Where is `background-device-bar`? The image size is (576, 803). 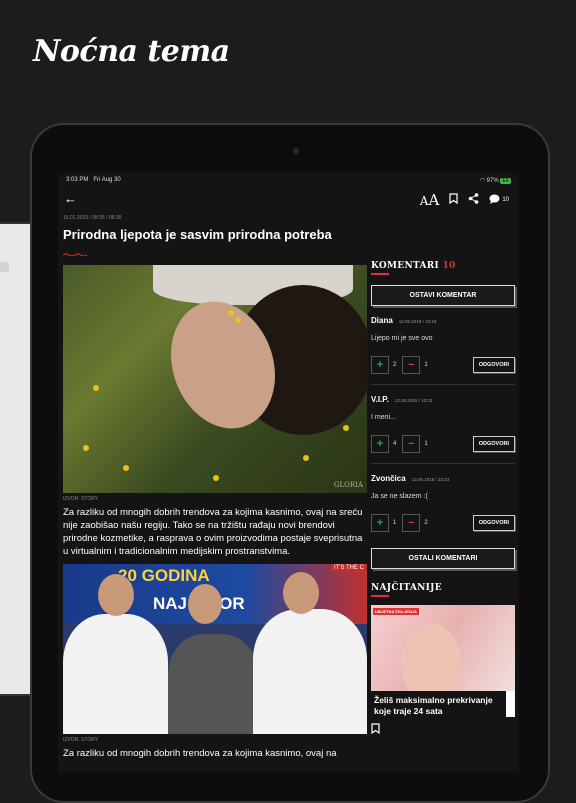 background-device-bar is located at coordinates (4, 267).